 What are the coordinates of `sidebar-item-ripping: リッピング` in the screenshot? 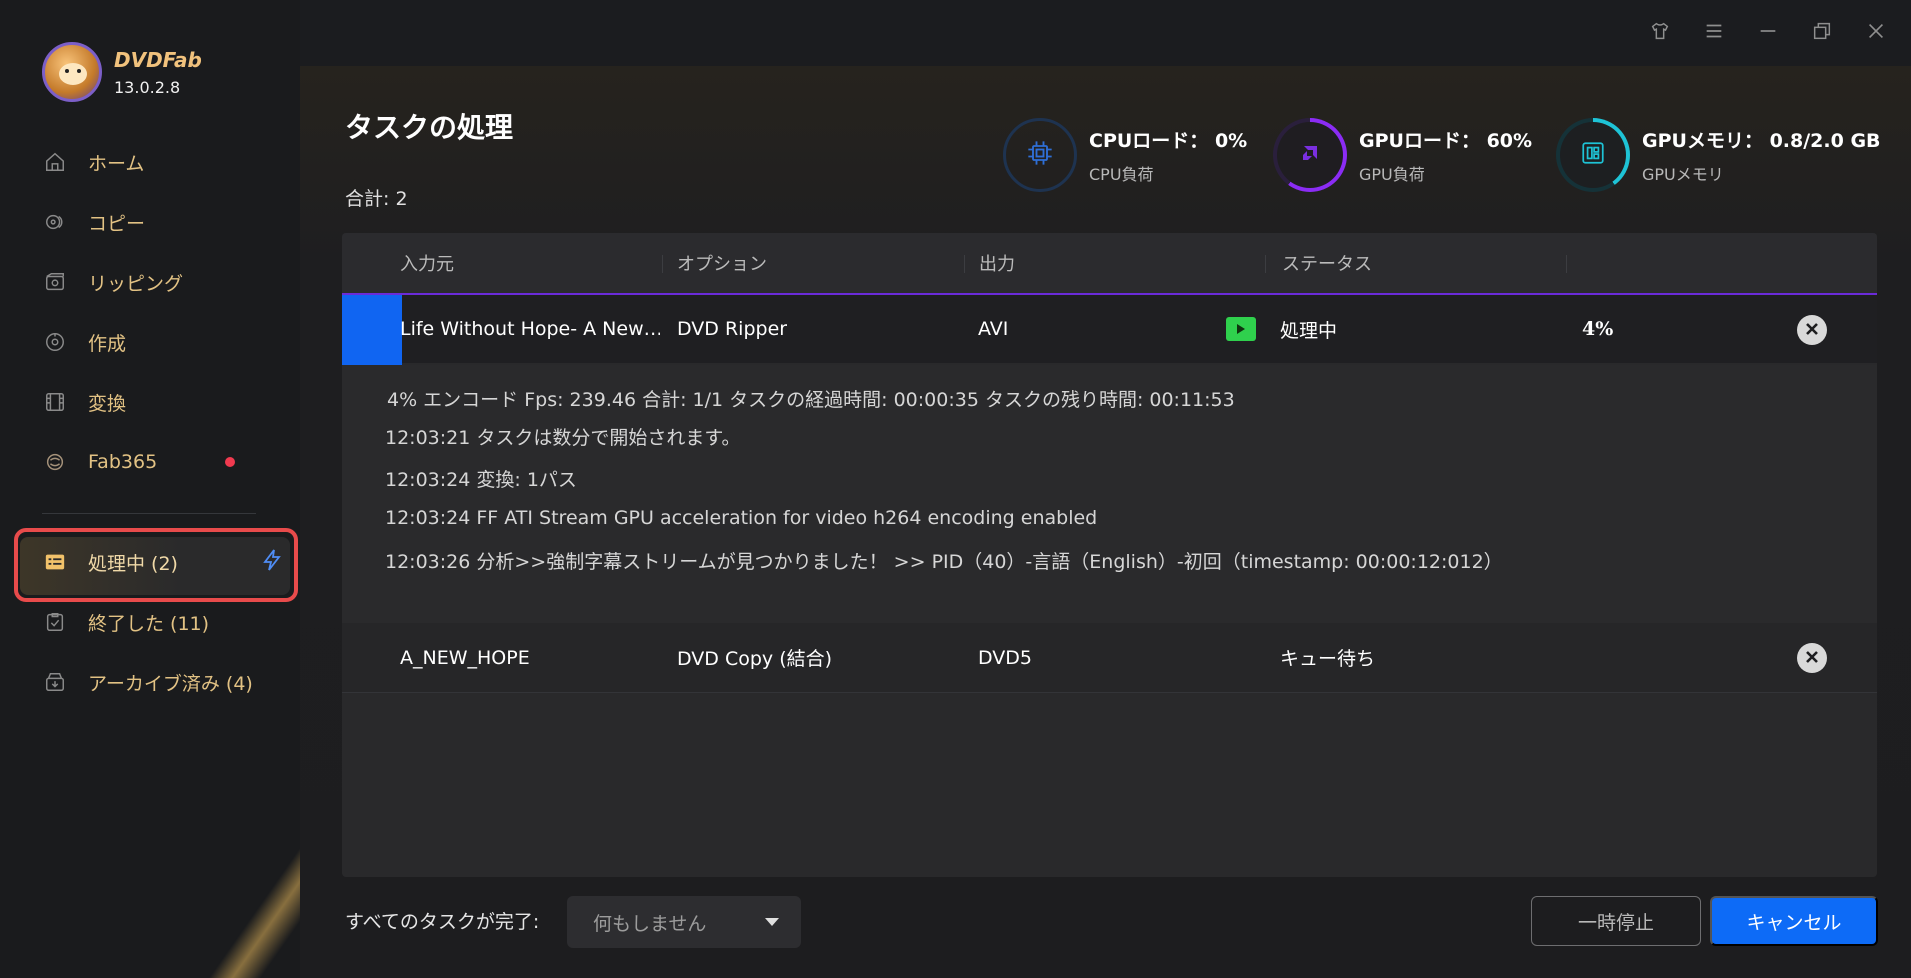 It's located at (150, 282).